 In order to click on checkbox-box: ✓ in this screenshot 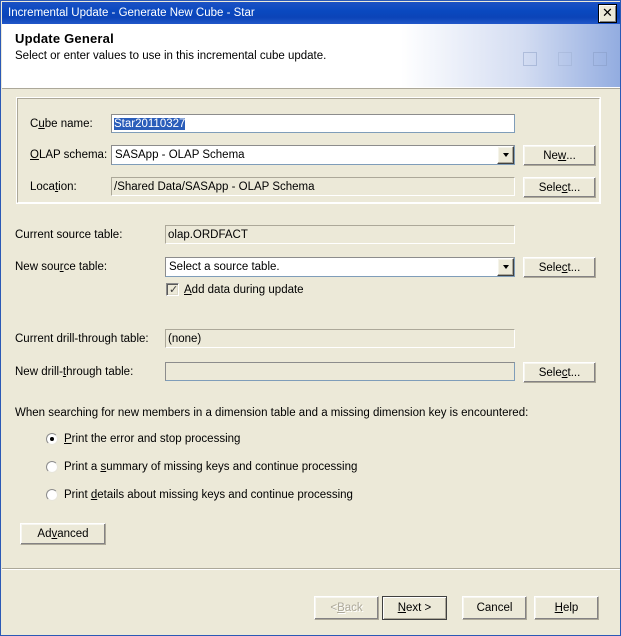, I will do `click(172, 289)`.